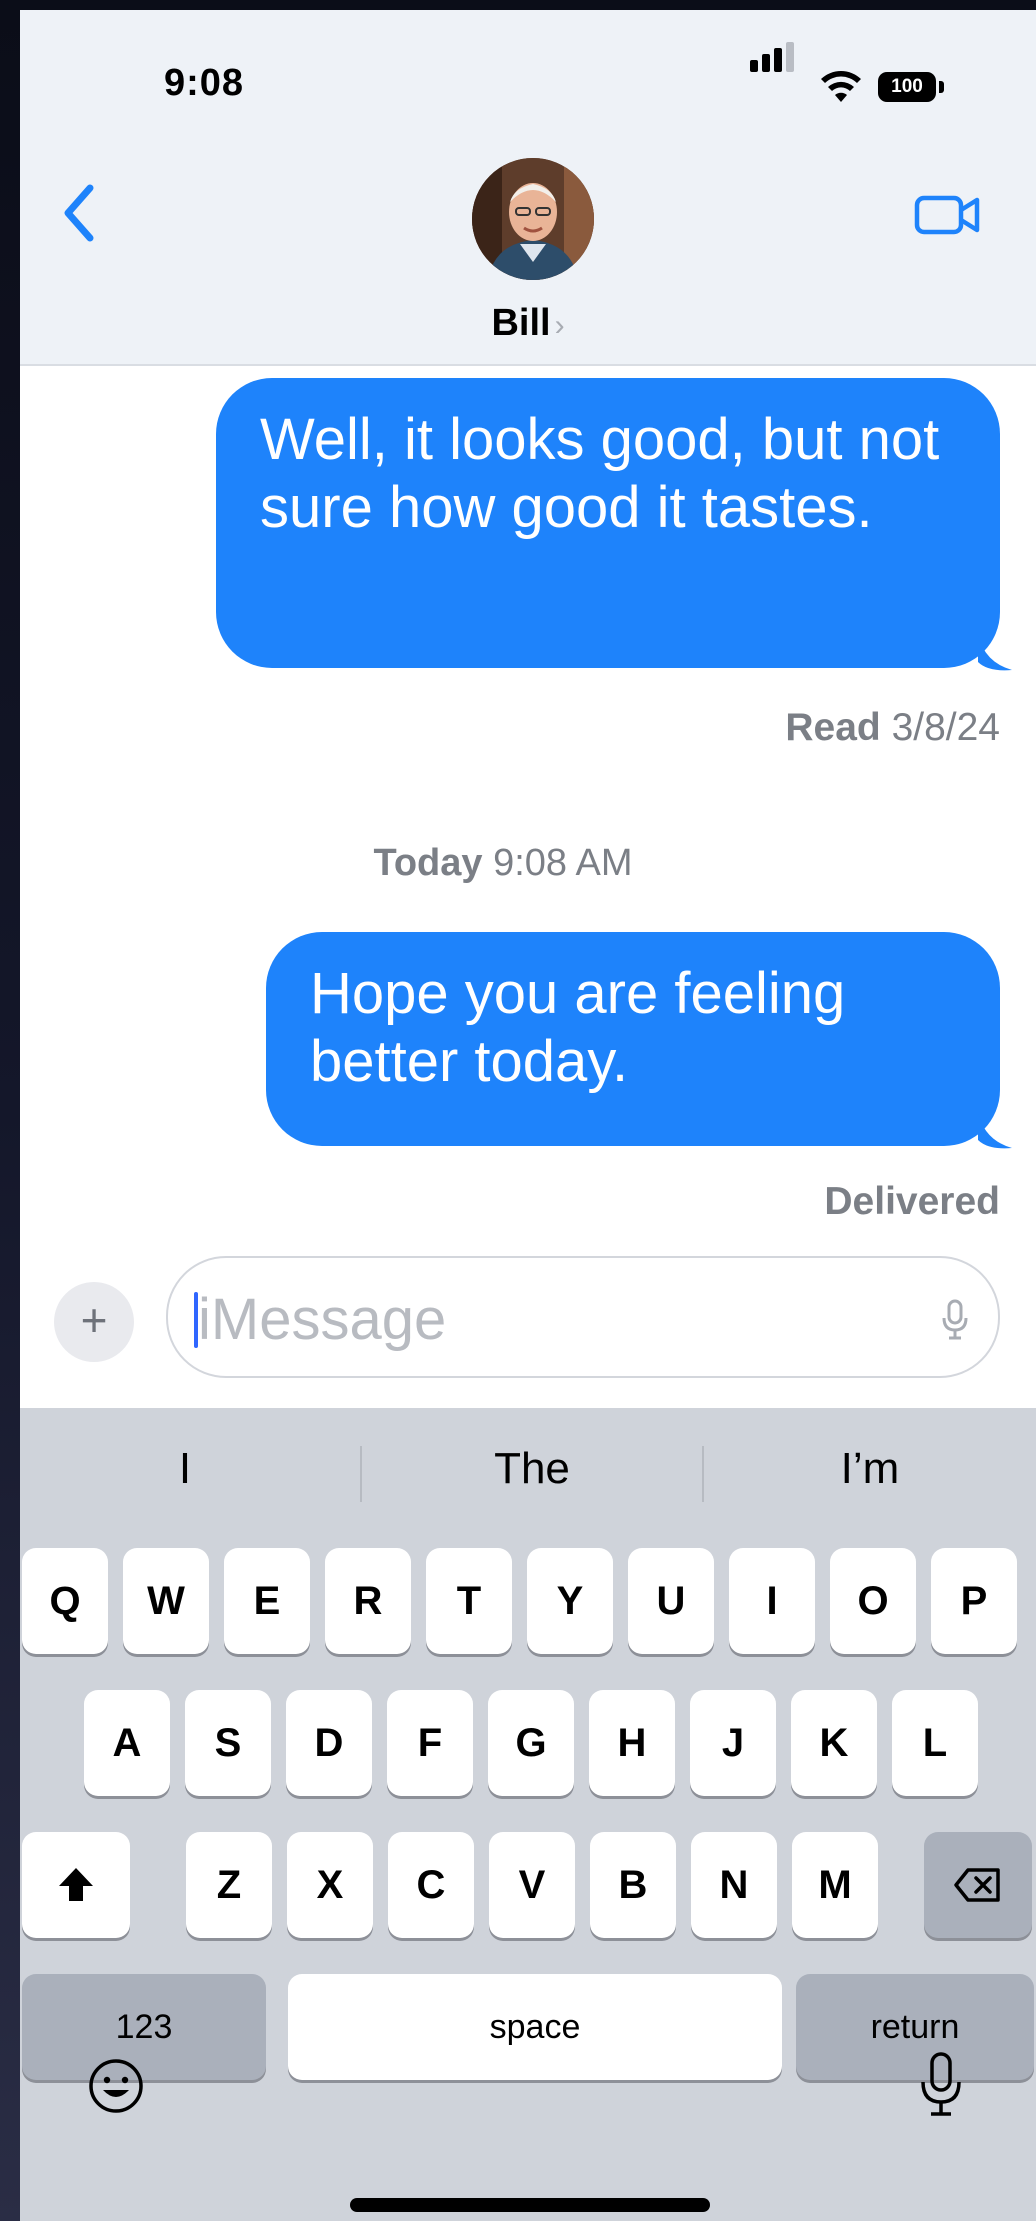  What do you see at coordinates (733, 1743) in the screenshot?
I see `key-j: J` at bounding box center [733, 1743].